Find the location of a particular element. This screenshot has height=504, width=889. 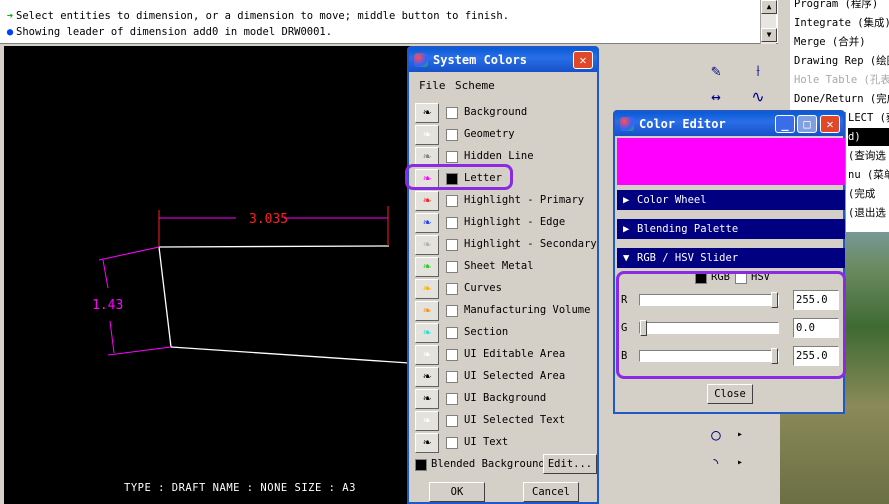

select-menu-item: (退出选 is located at coordinates (867, 213).